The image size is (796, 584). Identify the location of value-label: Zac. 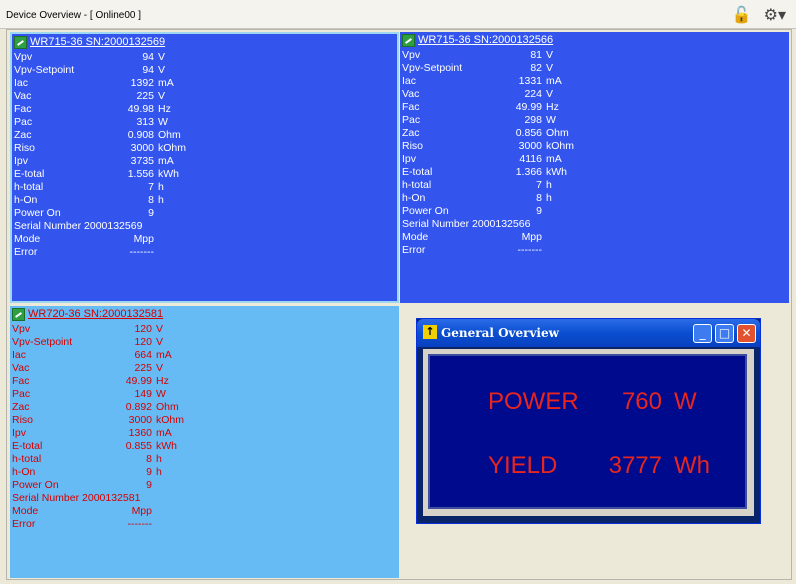
(23, 135).